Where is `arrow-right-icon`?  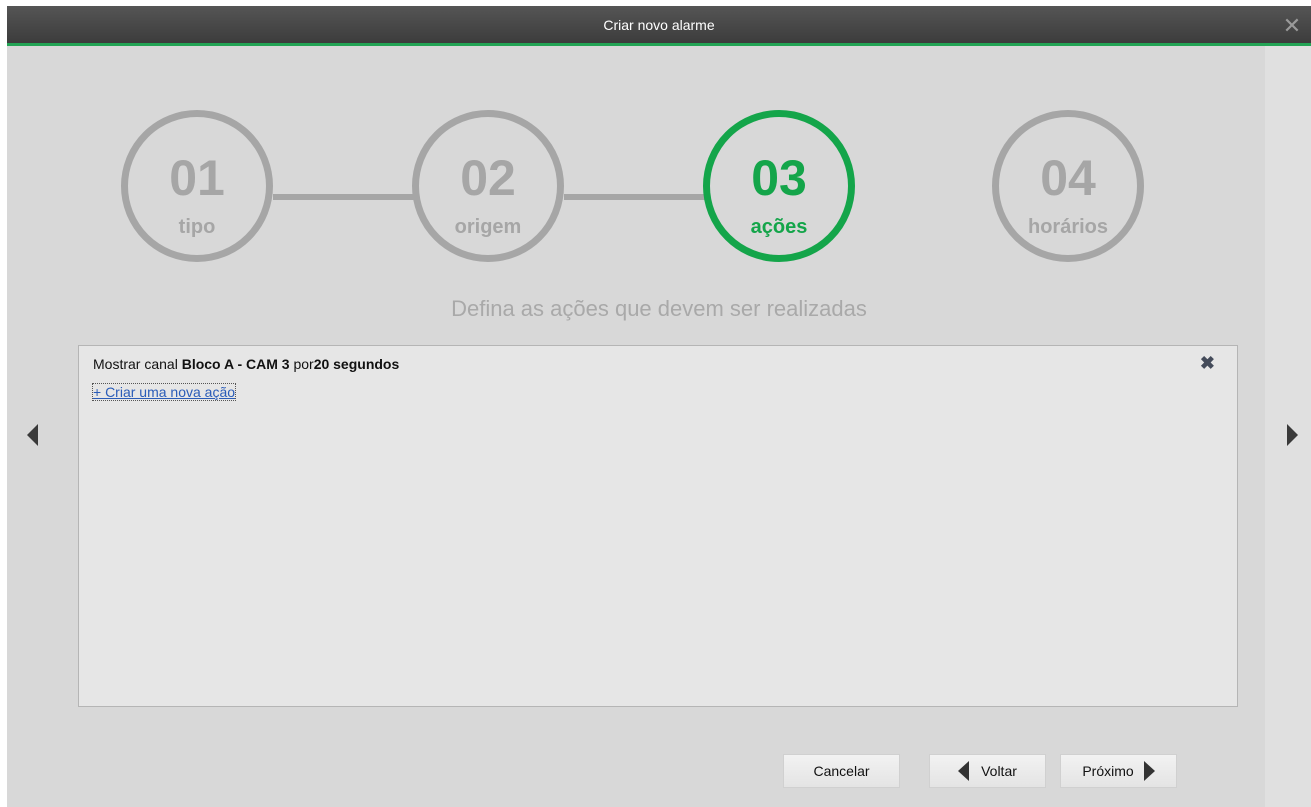 arrow-right-icon is located at coordinates (1149, 771).